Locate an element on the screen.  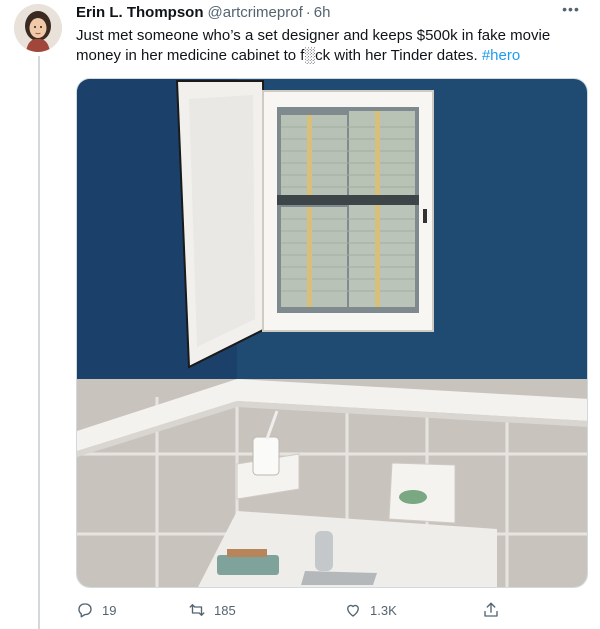
user-handle: @artcrimeprof is located at coordinates (255, 12).